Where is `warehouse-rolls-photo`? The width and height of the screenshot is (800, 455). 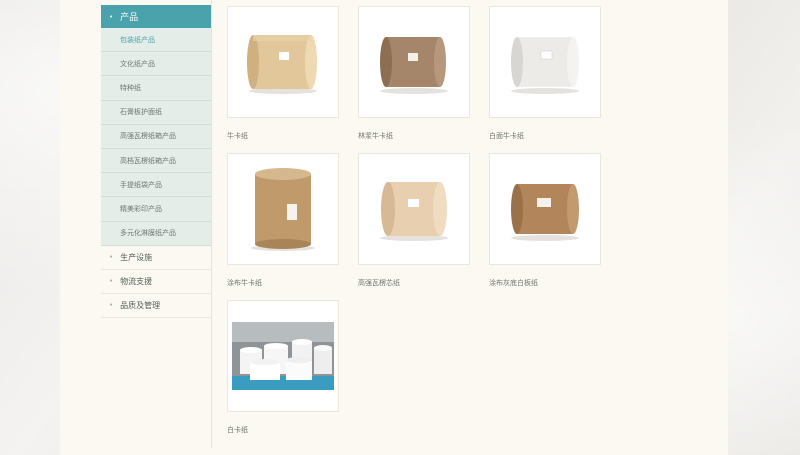 warehouse-rolls-photo is located at coordinates (283, 356).